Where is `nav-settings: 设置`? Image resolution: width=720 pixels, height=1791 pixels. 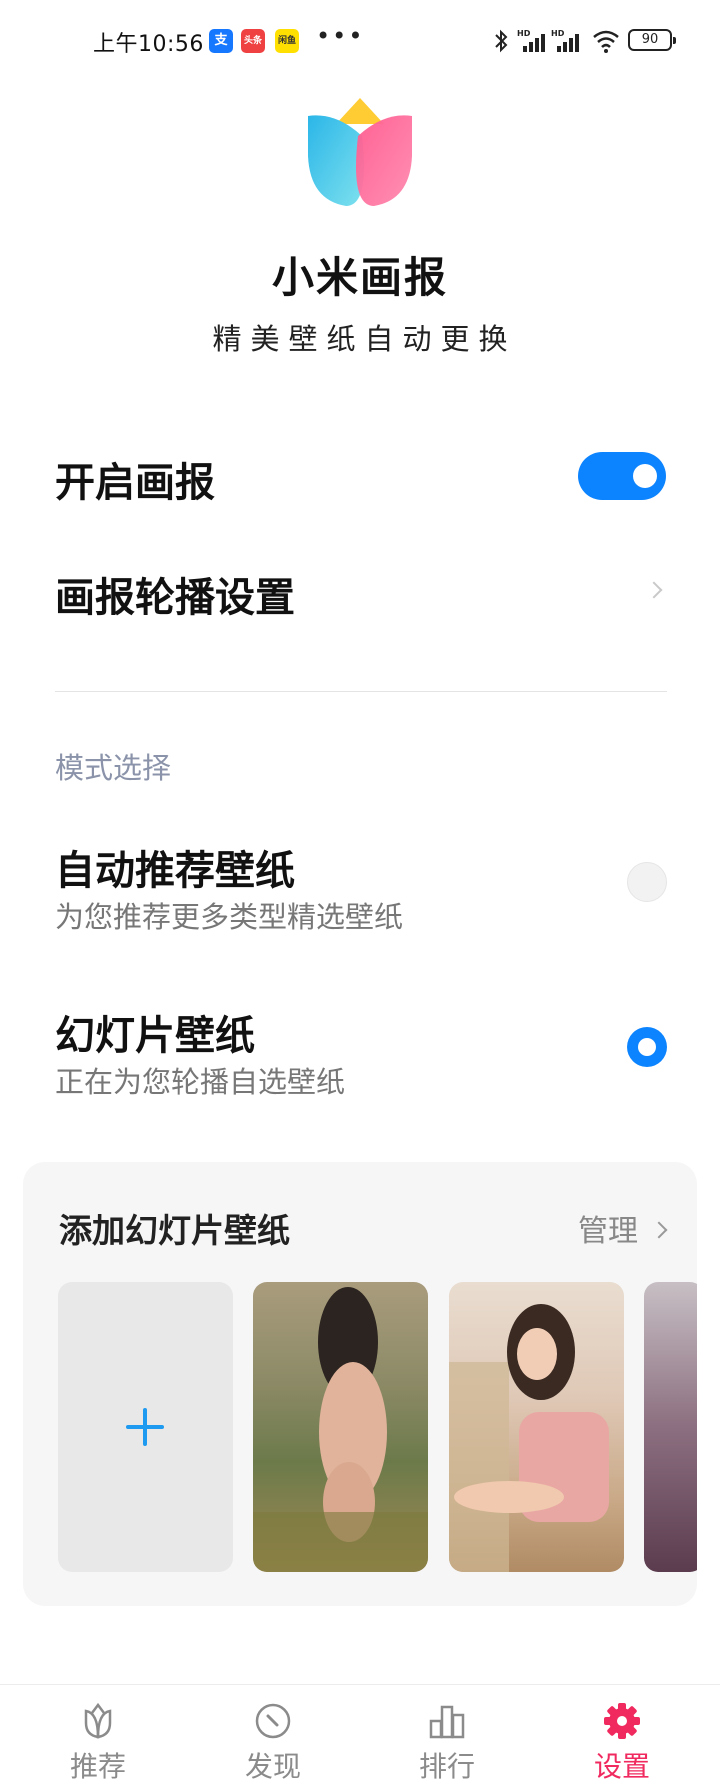
nav-settings: 设置 is located at coordinates (622, 1738).